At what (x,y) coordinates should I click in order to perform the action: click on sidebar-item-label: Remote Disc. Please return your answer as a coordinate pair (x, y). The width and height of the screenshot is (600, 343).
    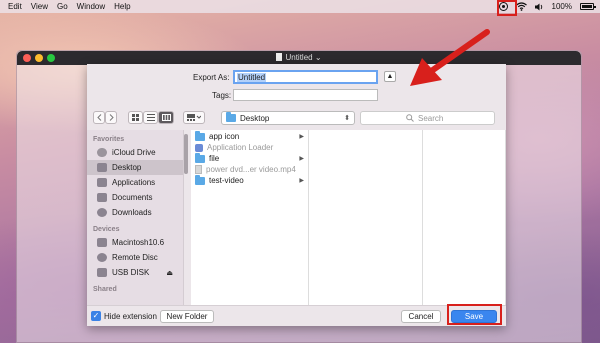
    Looking at the image, I should click on (135, 257).